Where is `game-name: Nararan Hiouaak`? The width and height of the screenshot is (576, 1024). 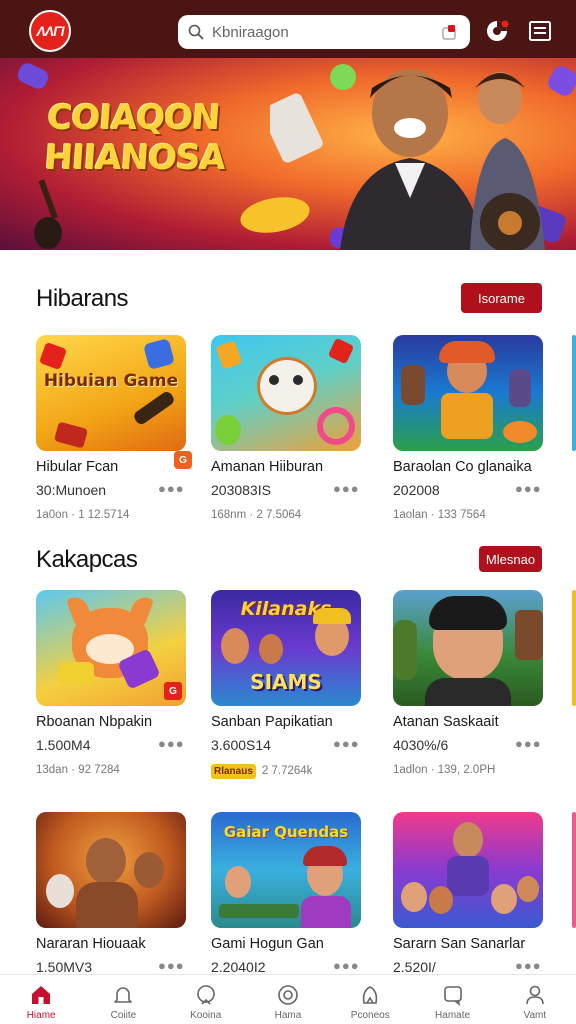 game-name: Nararan Hiouaak is located at coordinates (91, 944).